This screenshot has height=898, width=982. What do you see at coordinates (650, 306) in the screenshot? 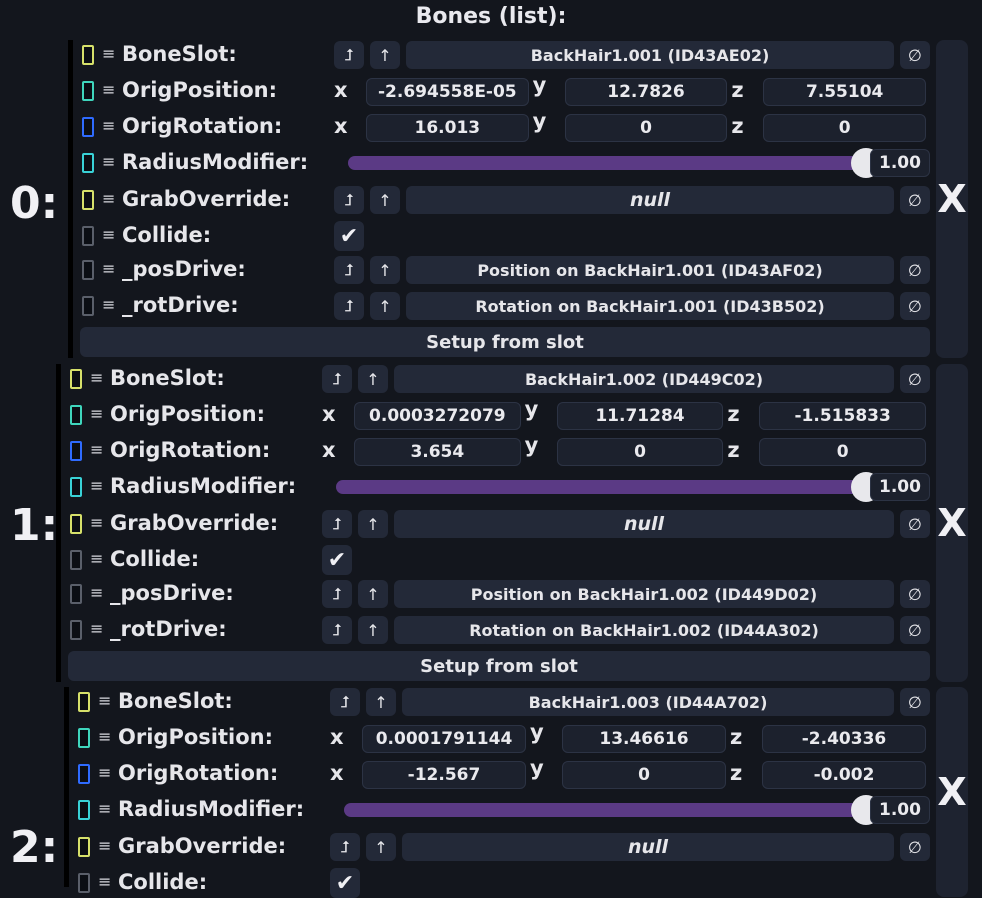
I see `rot-drive-reference-field: Rotation on BackHair1.001 (ID43B502)` at bounding box center [650, 306].